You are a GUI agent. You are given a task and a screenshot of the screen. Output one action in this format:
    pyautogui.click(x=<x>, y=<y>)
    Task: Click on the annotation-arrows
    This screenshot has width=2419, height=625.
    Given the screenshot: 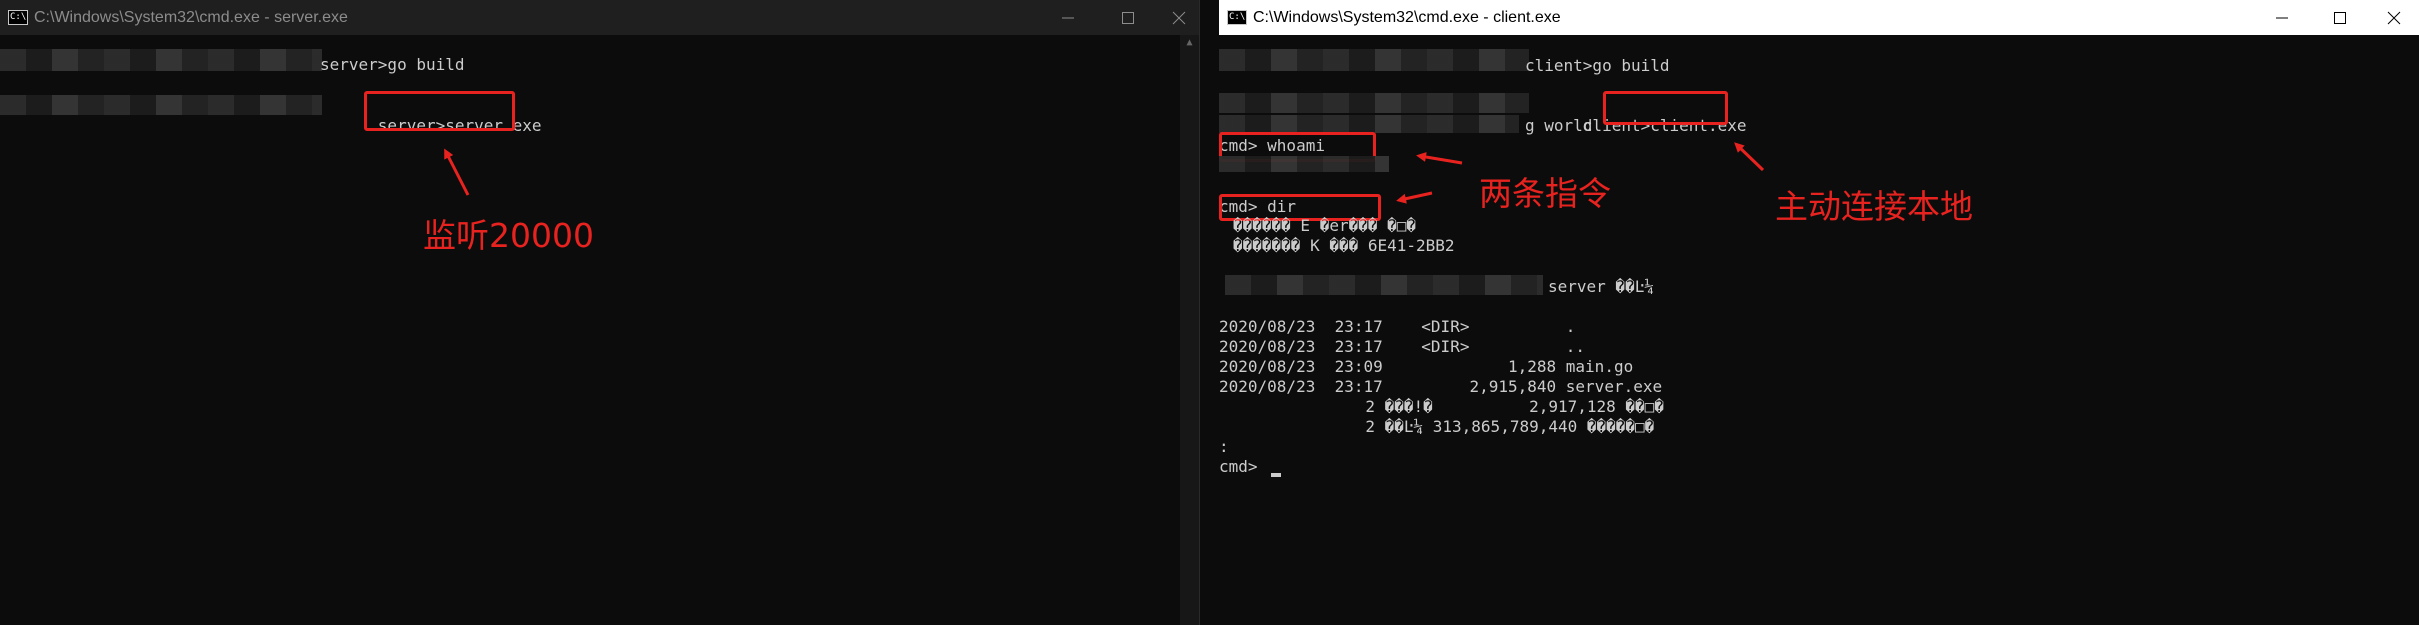 What is the action you would take?
    pyautogui.click(x=1104, y=173)
    